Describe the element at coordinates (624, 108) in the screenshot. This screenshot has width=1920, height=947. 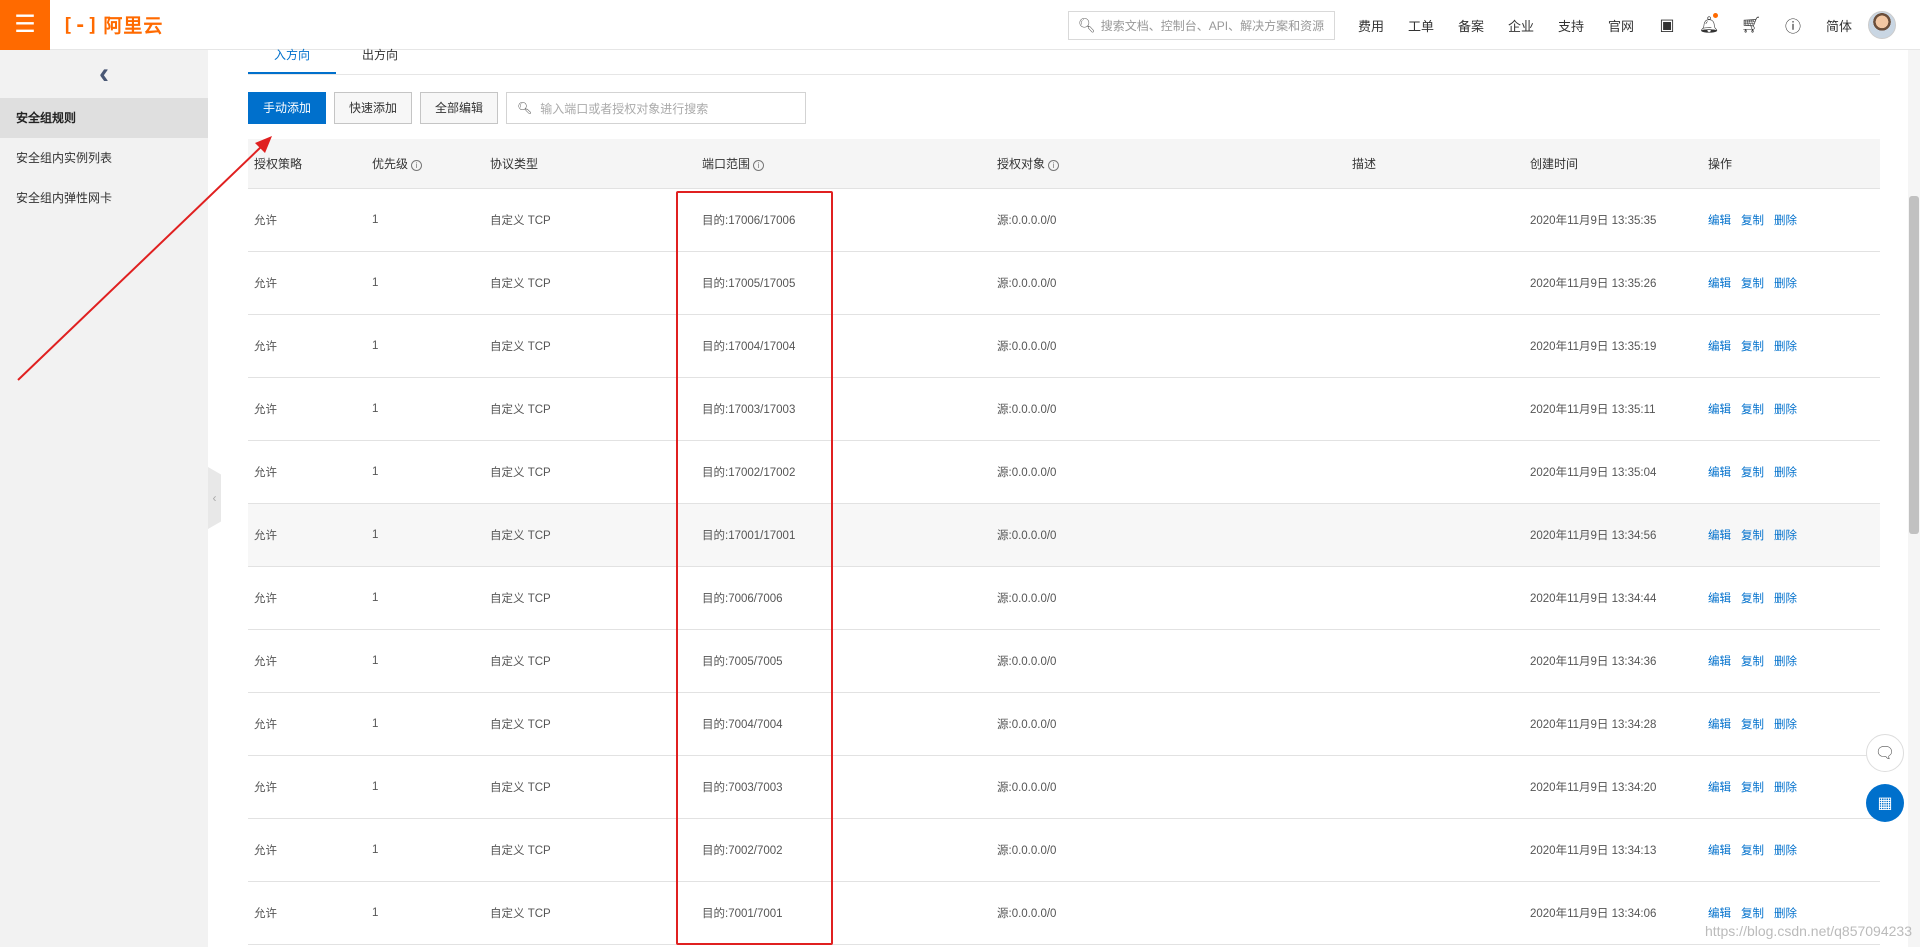
I see `rule-search-placeholder: 输入端口或者授权对象进行搜索` at that location.